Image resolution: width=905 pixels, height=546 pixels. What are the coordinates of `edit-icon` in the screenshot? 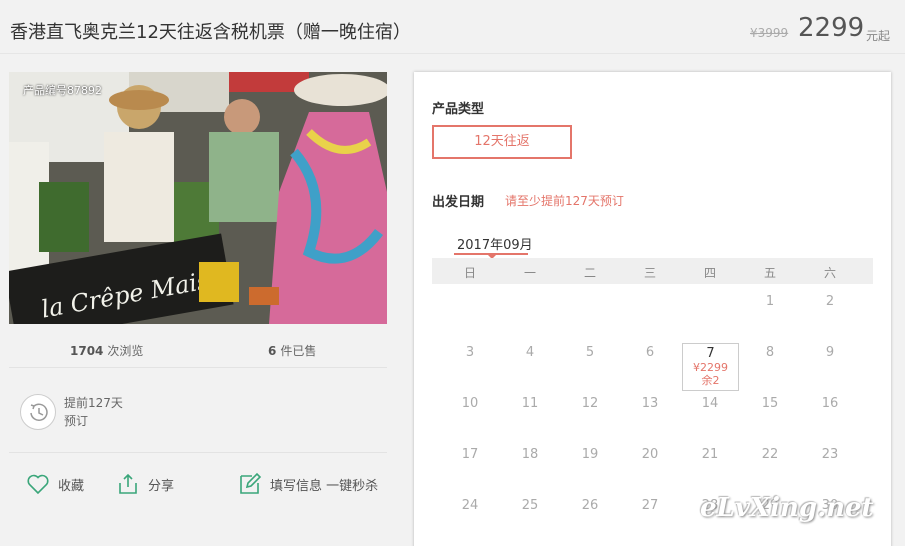 It's located at (251, 483).